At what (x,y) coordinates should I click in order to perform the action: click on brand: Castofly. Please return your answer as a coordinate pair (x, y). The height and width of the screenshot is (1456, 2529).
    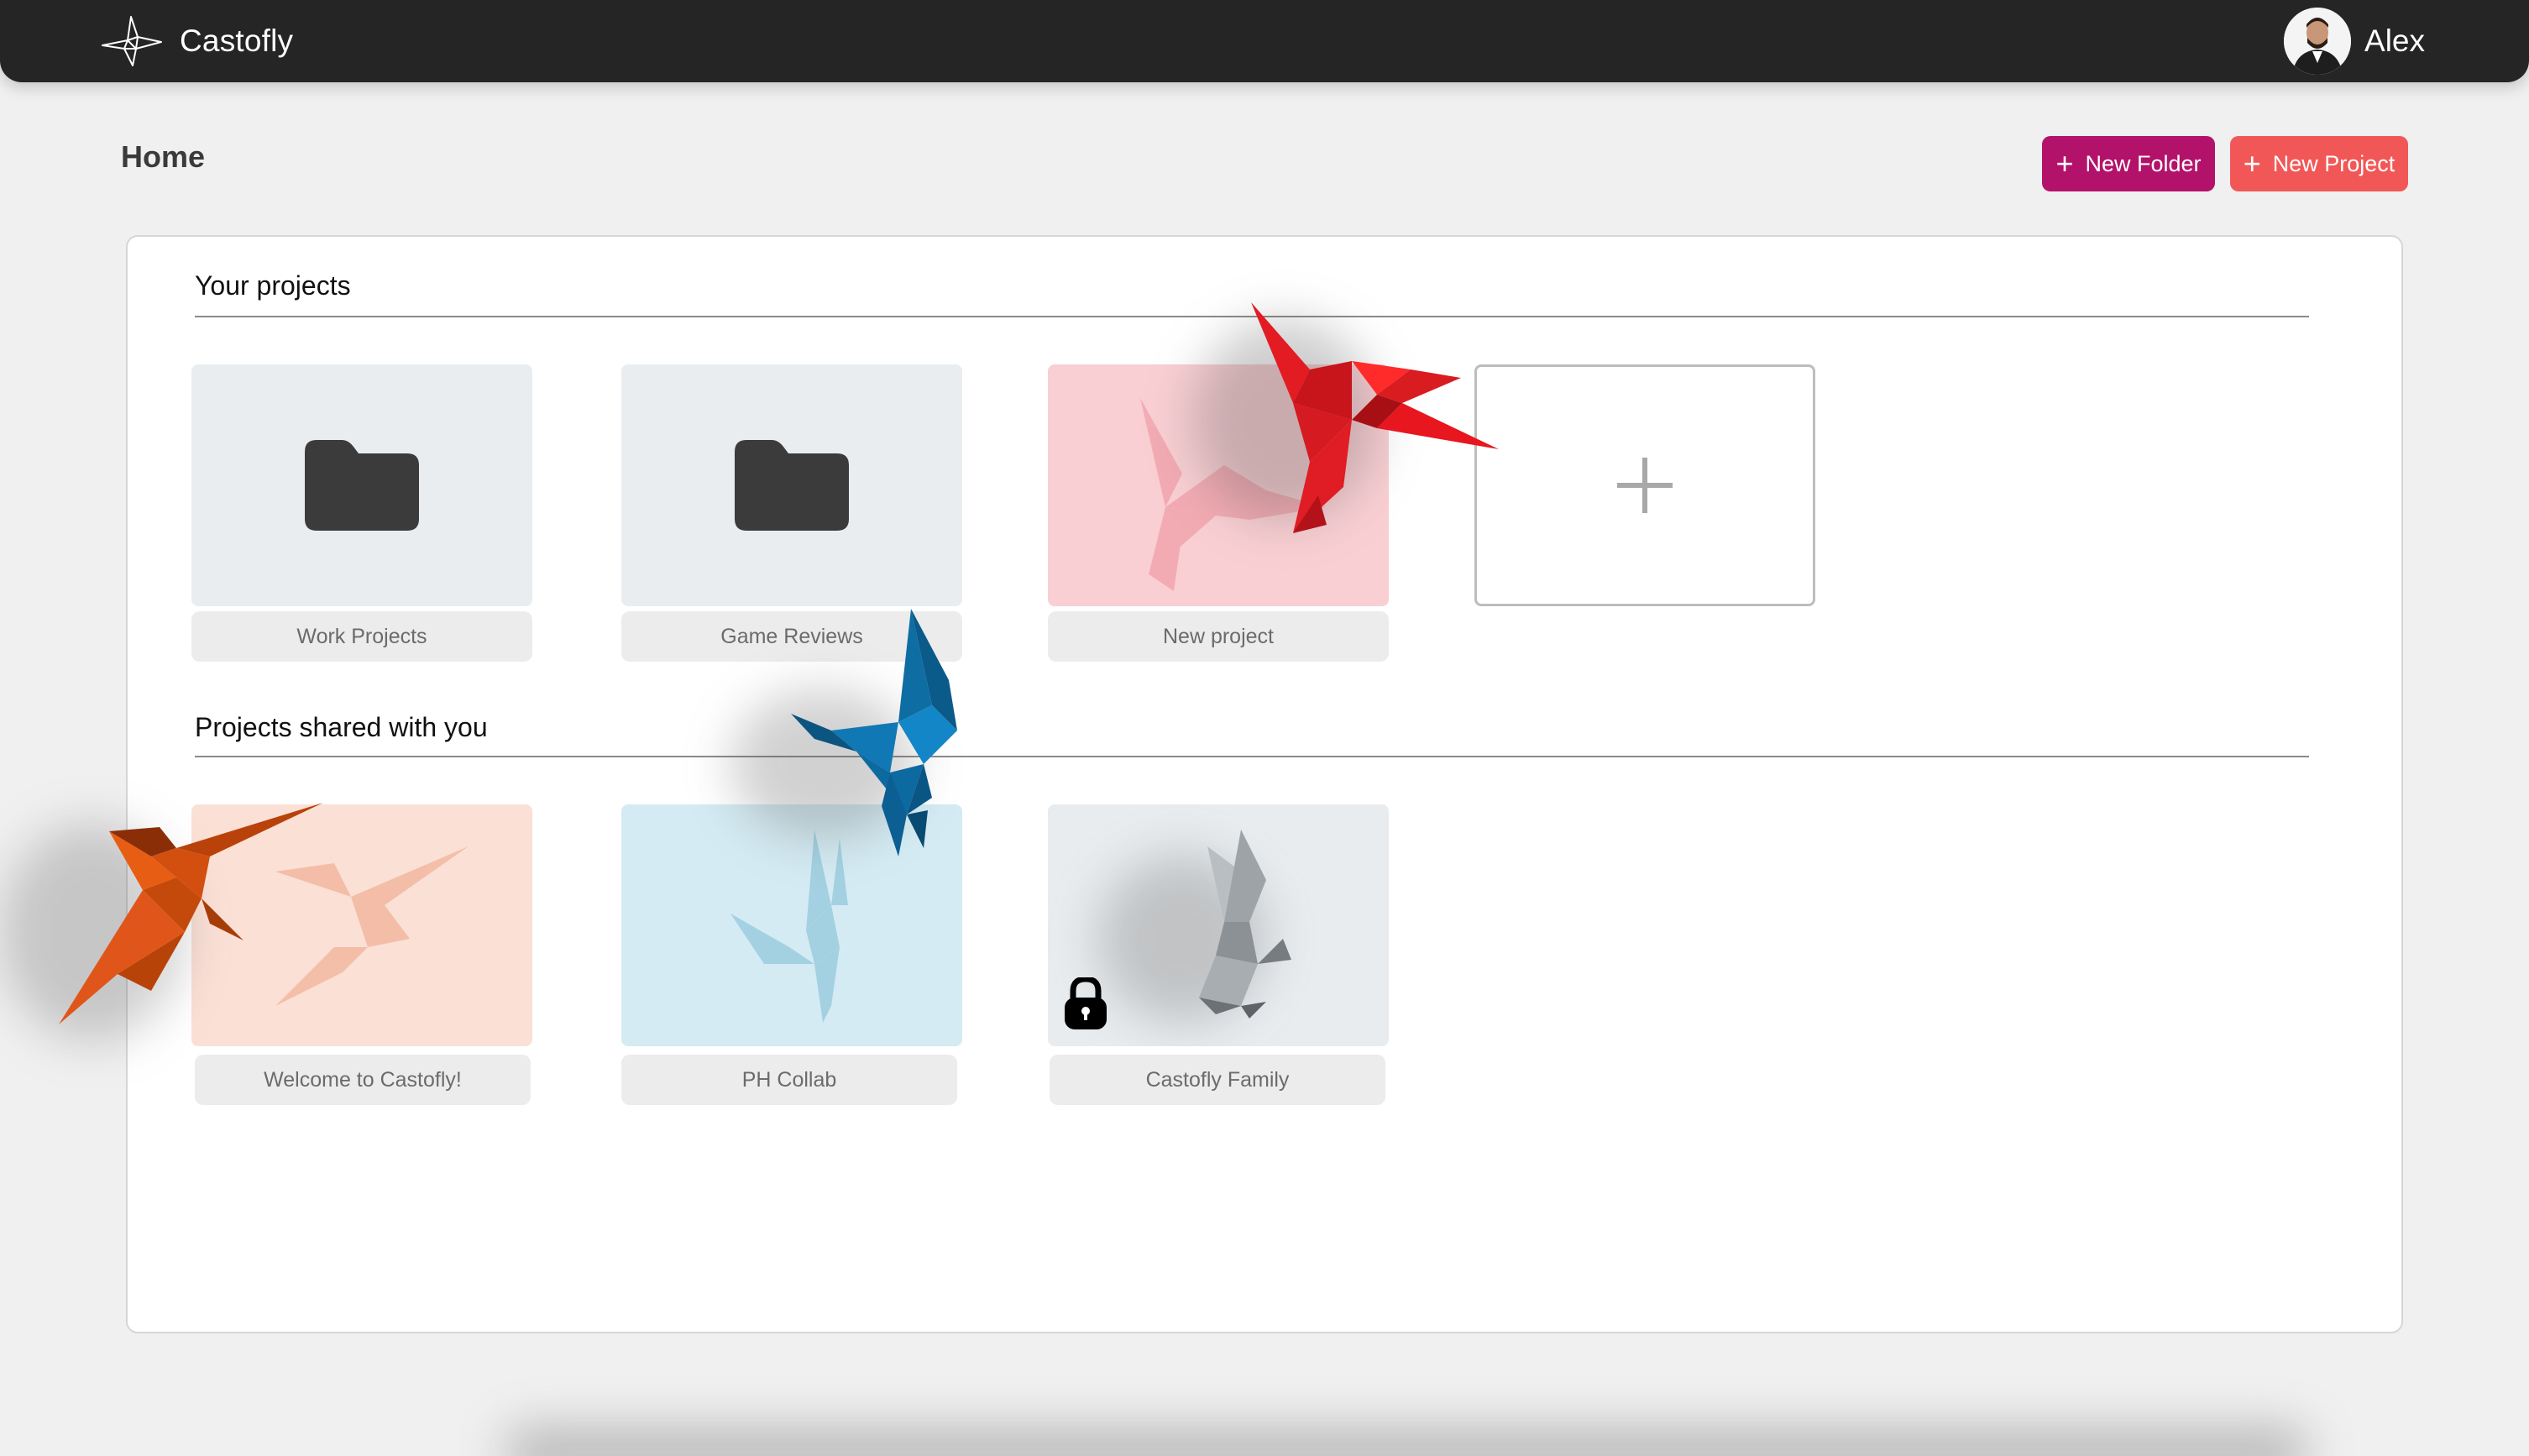
    Looking at the image, I should click on (196, 41).